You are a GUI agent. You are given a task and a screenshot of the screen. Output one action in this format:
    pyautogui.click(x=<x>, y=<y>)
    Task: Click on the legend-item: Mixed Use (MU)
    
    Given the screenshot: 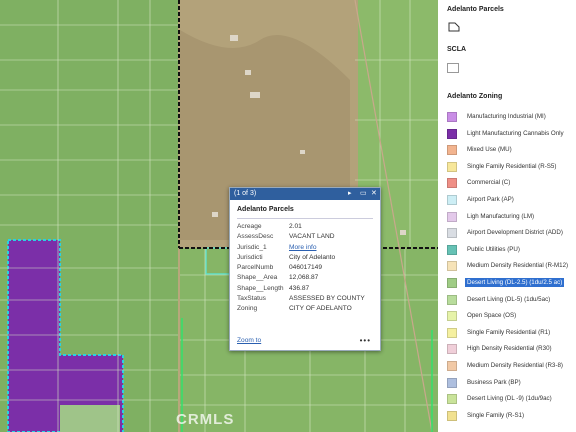 What is the action you would take?
    pyautogui.click(x=511, y=150)
    